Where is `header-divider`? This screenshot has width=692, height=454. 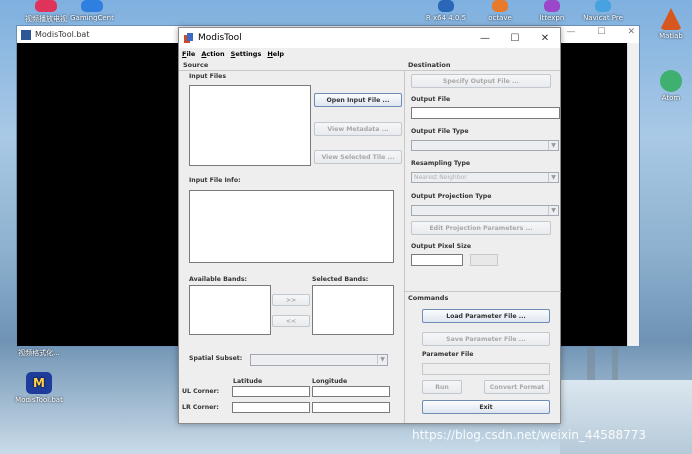
header-divider is located at coordinates (369, 70).